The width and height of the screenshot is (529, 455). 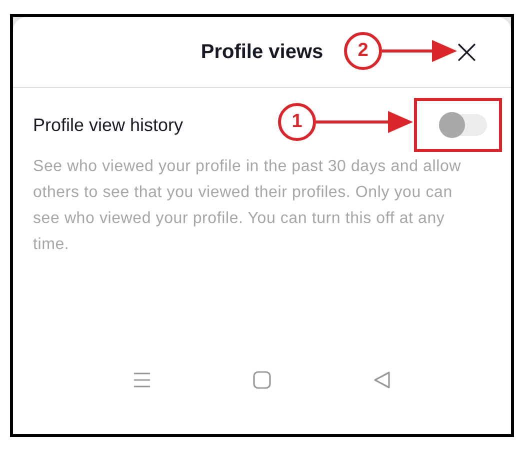 What do you see at coordinates (382, 380) in the screenshot?
I see `back-icon` at bounding box center [382, 380].